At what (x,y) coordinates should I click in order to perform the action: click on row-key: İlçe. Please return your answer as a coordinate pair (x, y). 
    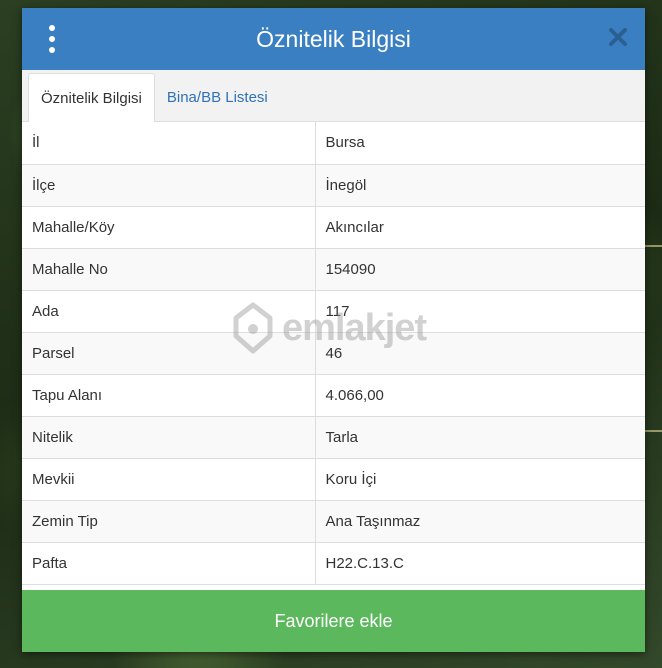
    Looking at the image, I should click on (169, 185).